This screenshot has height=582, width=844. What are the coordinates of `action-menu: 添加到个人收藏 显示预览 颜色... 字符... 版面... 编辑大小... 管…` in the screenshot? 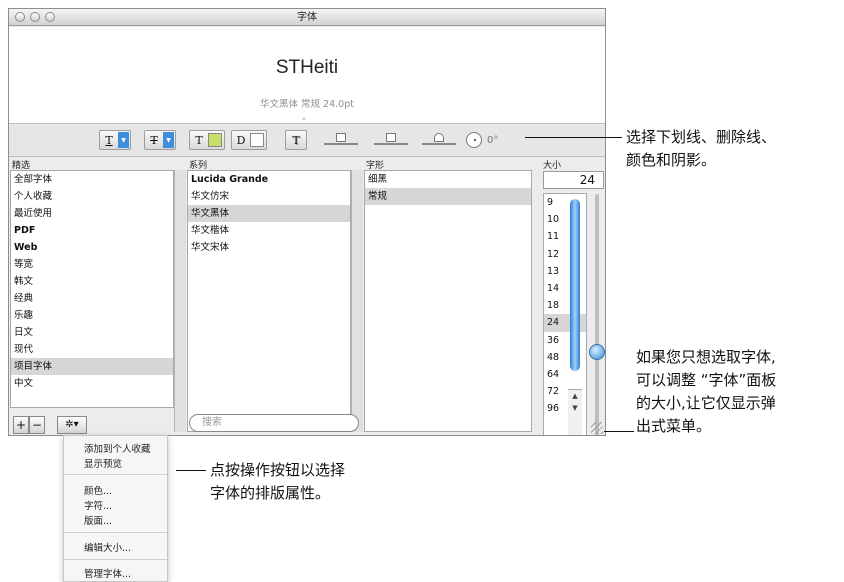 It's located at (115, 508).